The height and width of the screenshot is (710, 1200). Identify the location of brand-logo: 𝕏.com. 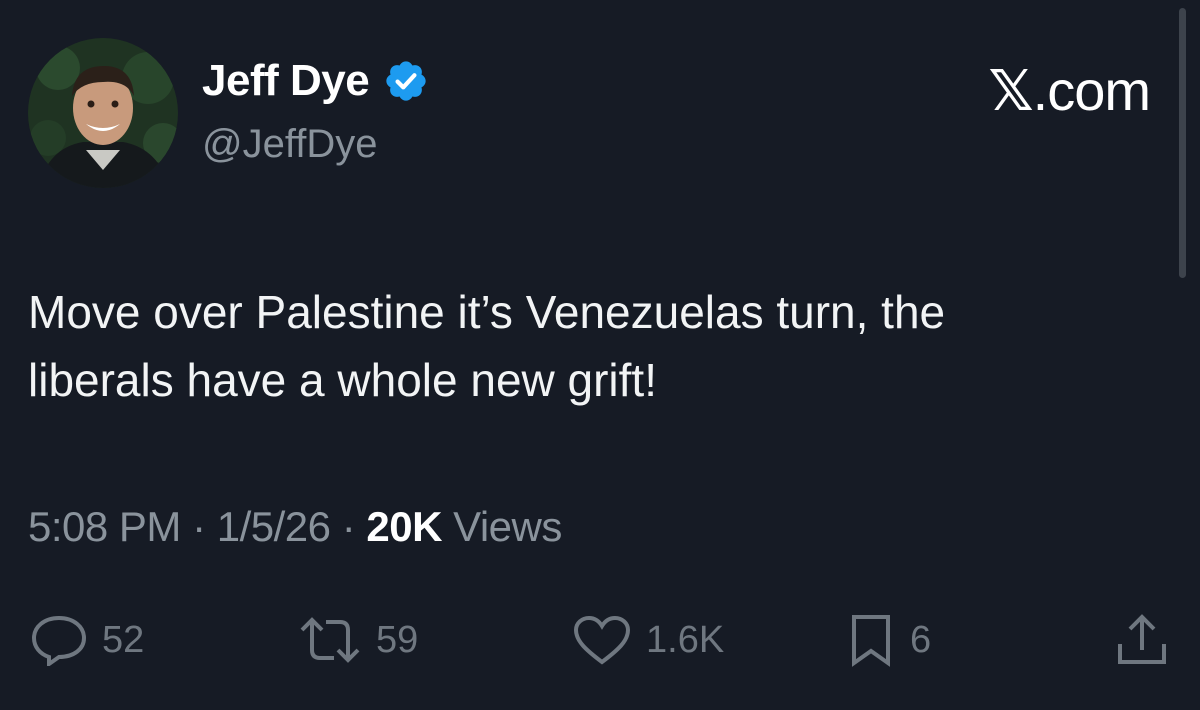
(1069, 91).